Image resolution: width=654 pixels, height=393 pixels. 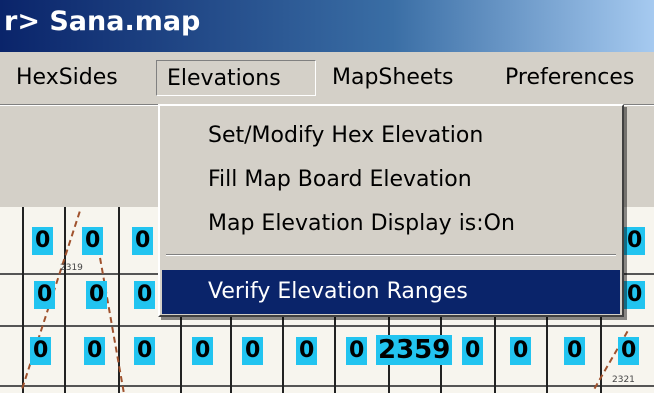 What do you see at coordinates (224, 78) in the screenshot?
I see `menu-elevations-label: Elevations` at bounding box center [224, 78].